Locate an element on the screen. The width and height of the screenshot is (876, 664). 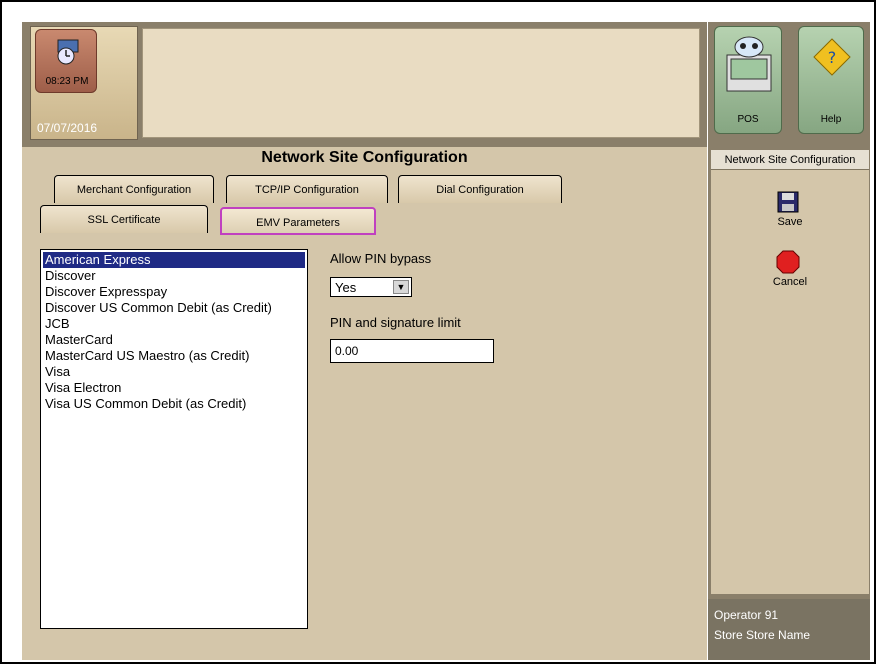
list-item: Visa is located at coordinates (174, 372).